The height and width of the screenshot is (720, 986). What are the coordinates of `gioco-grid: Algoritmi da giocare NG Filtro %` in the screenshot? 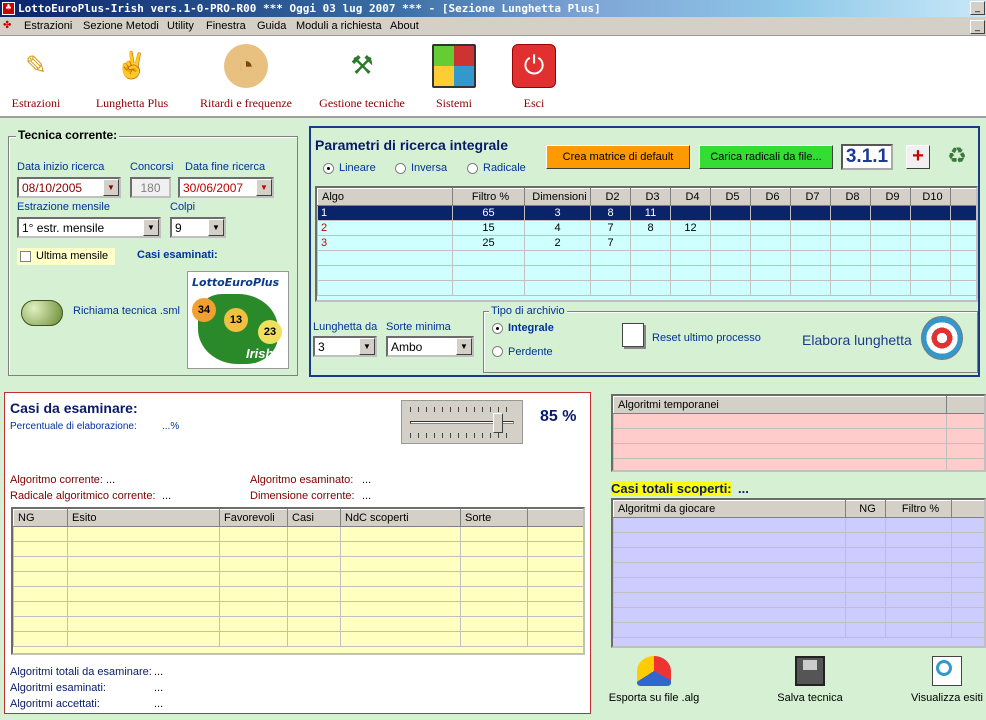 It's located at (798, 573).